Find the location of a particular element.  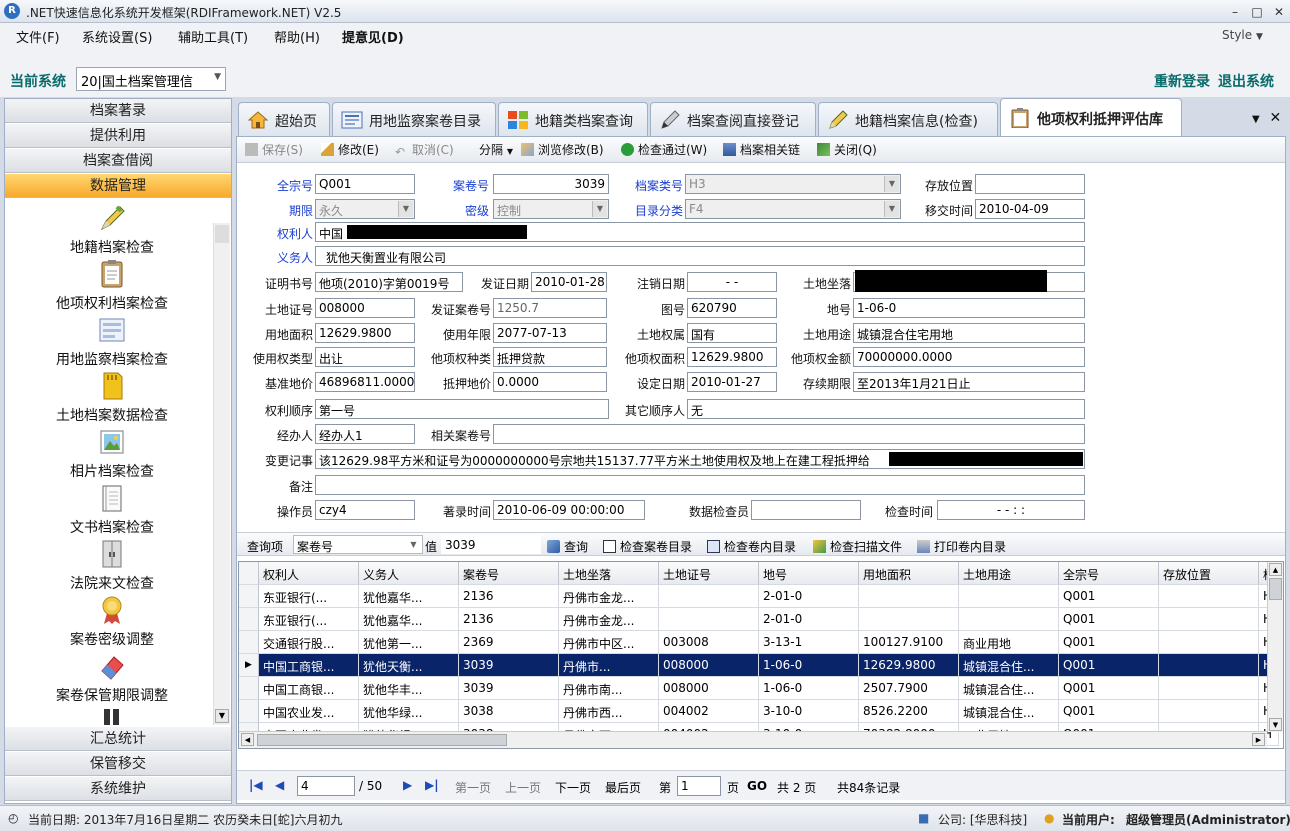

shunxu-input: 第一号 is located at coordinates (462, 409).